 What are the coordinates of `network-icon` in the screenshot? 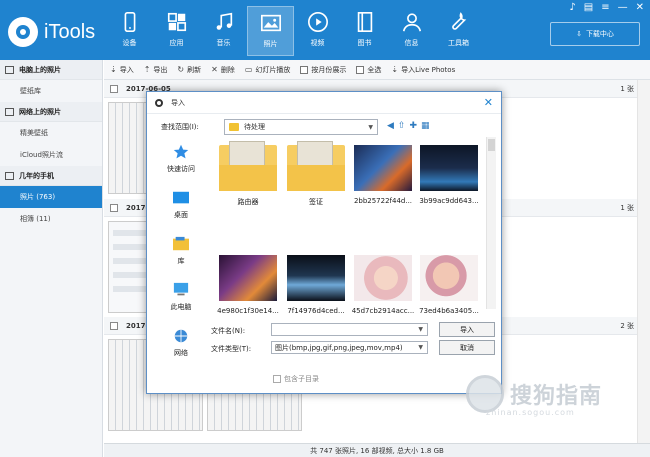 It's located at (181, 336).